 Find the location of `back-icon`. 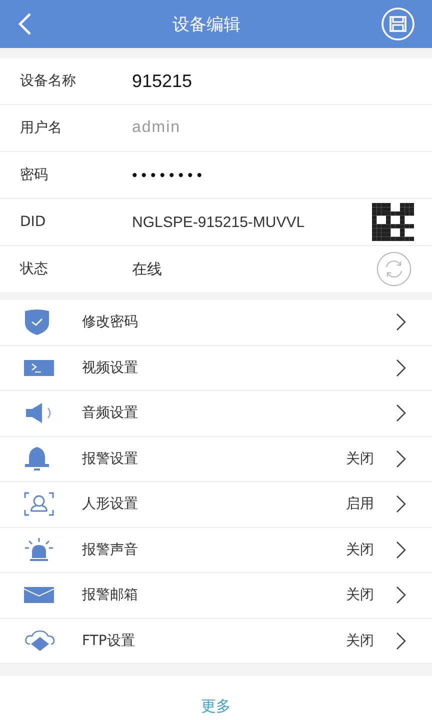

back-icon is located at coordinates (25, 24).